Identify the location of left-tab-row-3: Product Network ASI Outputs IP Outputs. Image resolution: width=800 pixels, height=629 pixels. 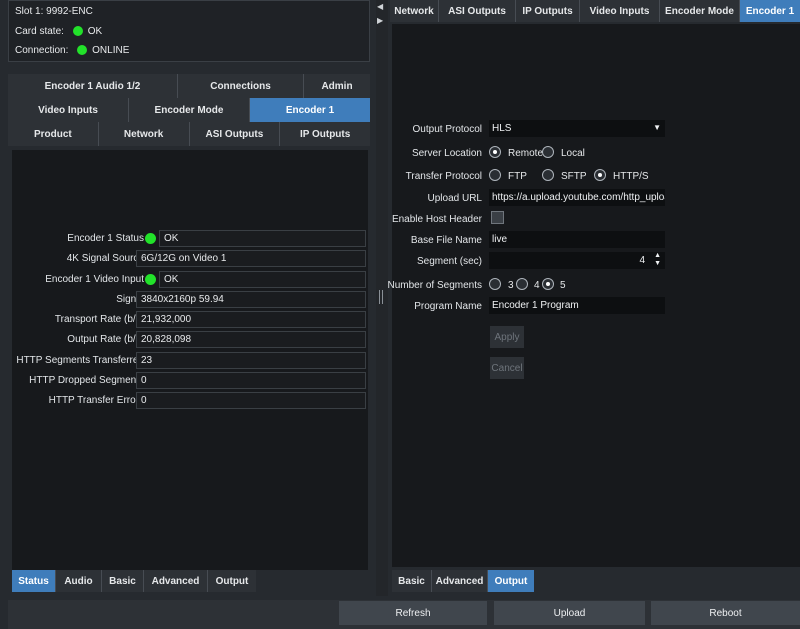
(189, 134).